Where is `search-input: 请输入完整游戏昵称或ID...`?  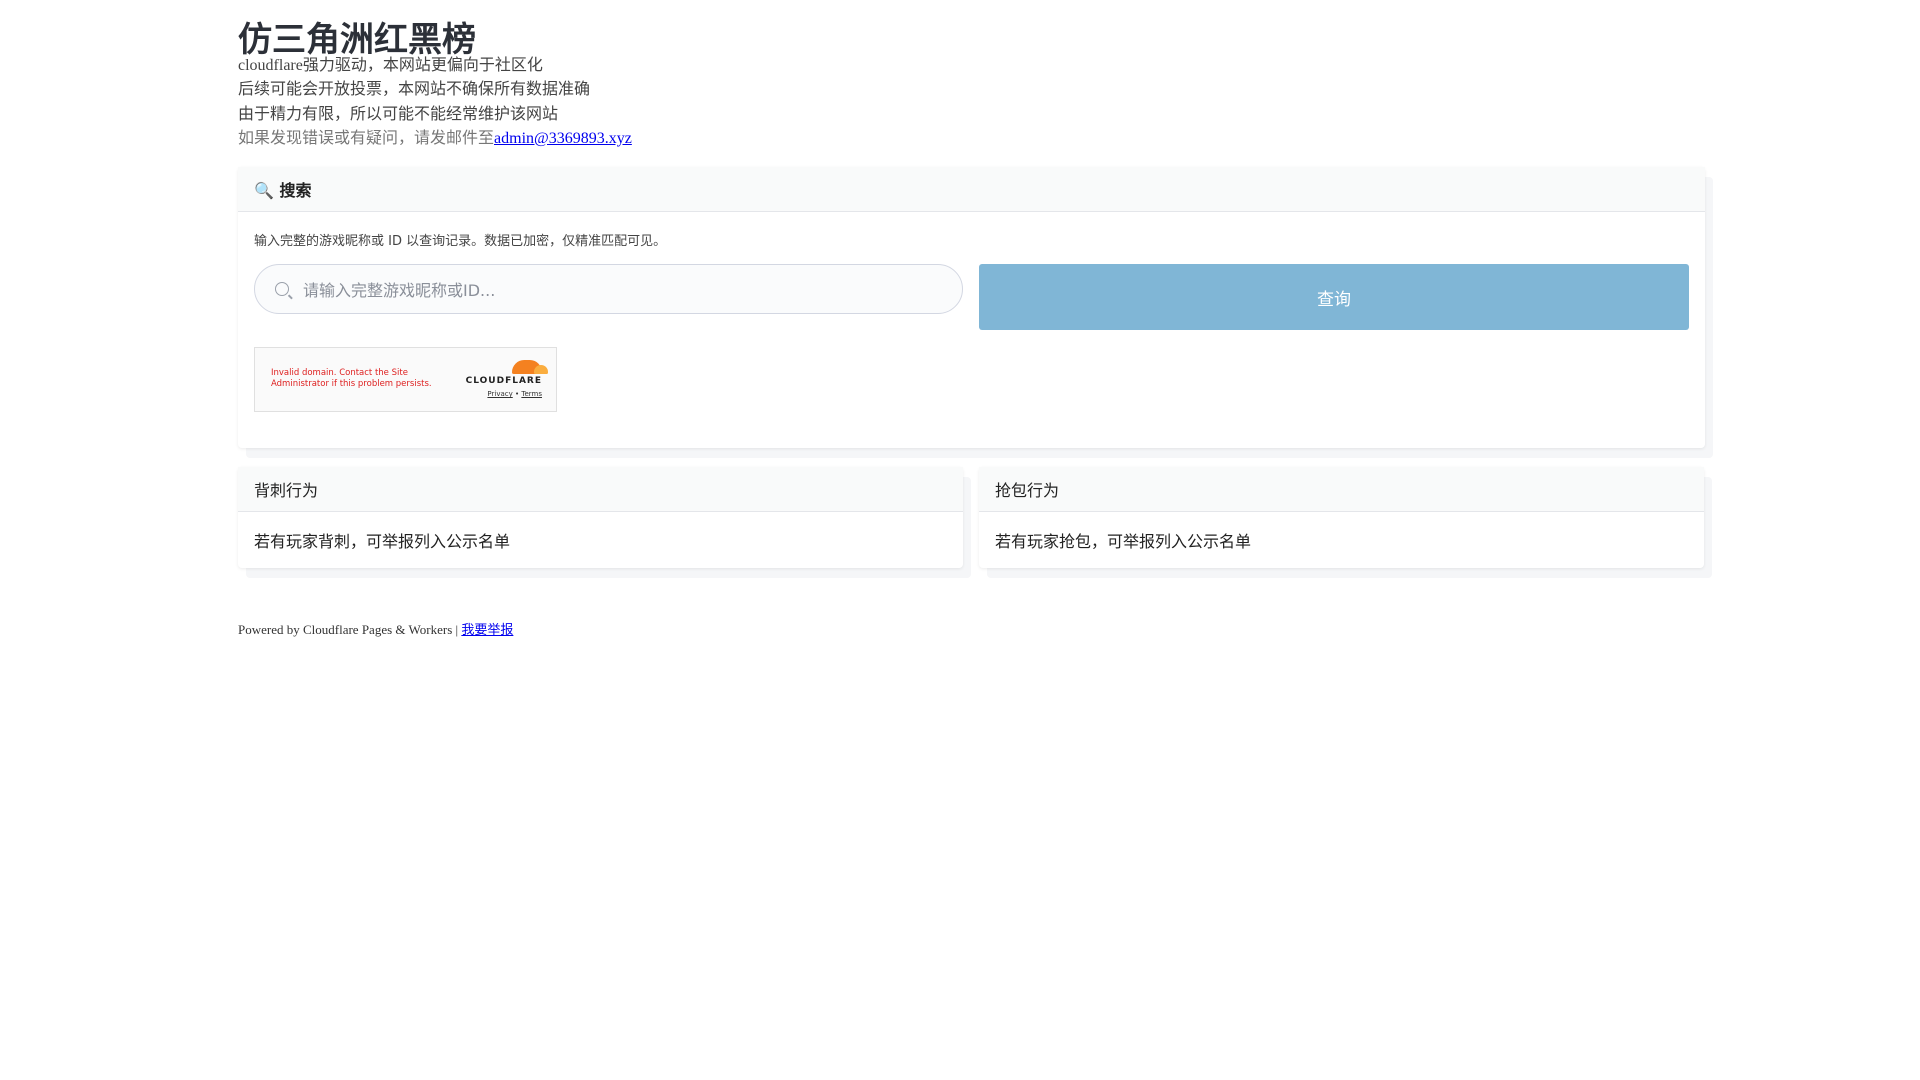
search-input: 请输入完整游戏昵称或ID... is located at coordinates (608, 289).